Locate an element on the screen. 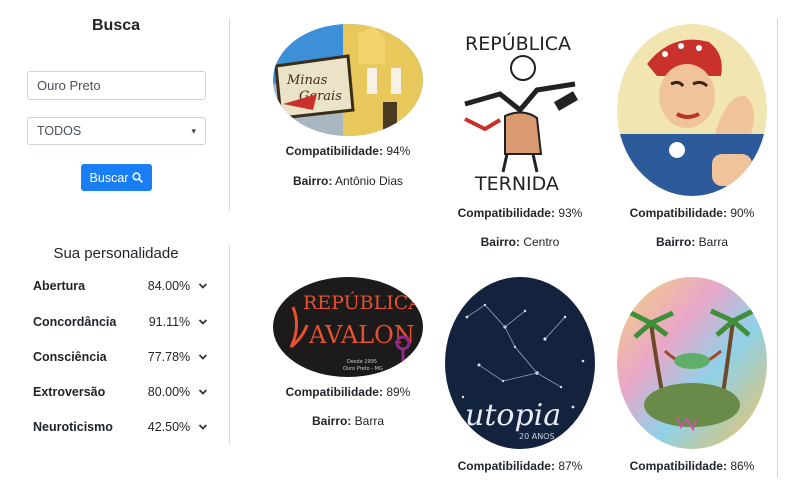 Image resolution: width=794 pixels, height=482 pixels. trait-row-neuroticismo: Neuroticismo 42.50% is located at coordinates (120, 427).